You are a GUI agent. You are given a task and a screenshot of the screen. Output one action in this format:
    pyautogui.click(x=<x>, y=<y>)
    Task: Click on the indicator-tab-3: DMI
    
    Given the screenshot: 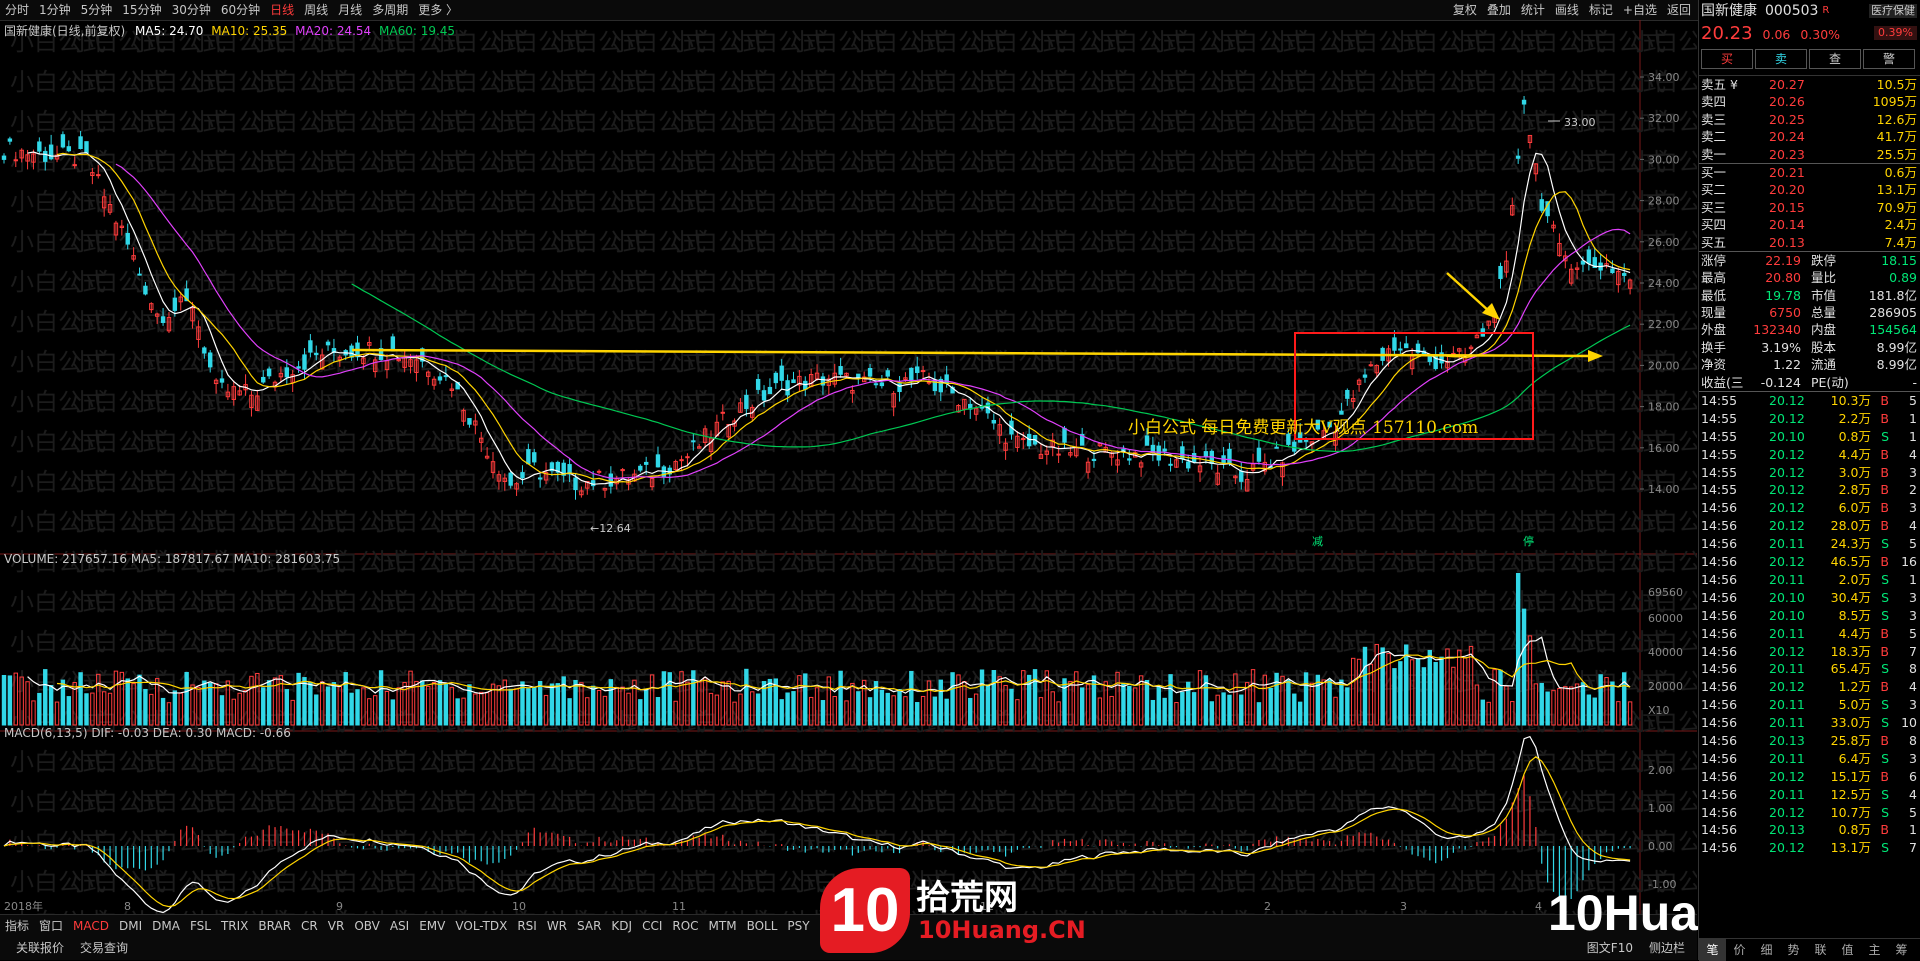 What is the action you would take?
    pyautogui.click(x=130, y=926)
    